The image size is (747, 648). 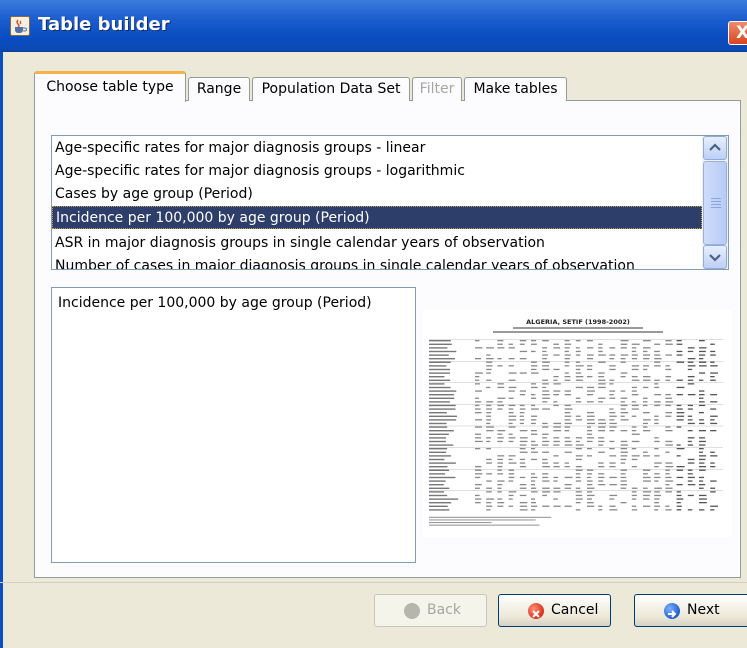 What do you see at coordinates (104, 24) in the screenshot?
I see `window-title: Table builder` at bounding box center [104, 24].